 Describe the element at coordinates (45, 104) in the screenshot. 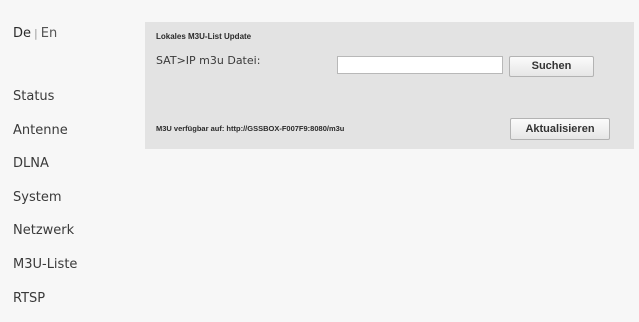

I see `sidebar-item-status: Status` at that location.